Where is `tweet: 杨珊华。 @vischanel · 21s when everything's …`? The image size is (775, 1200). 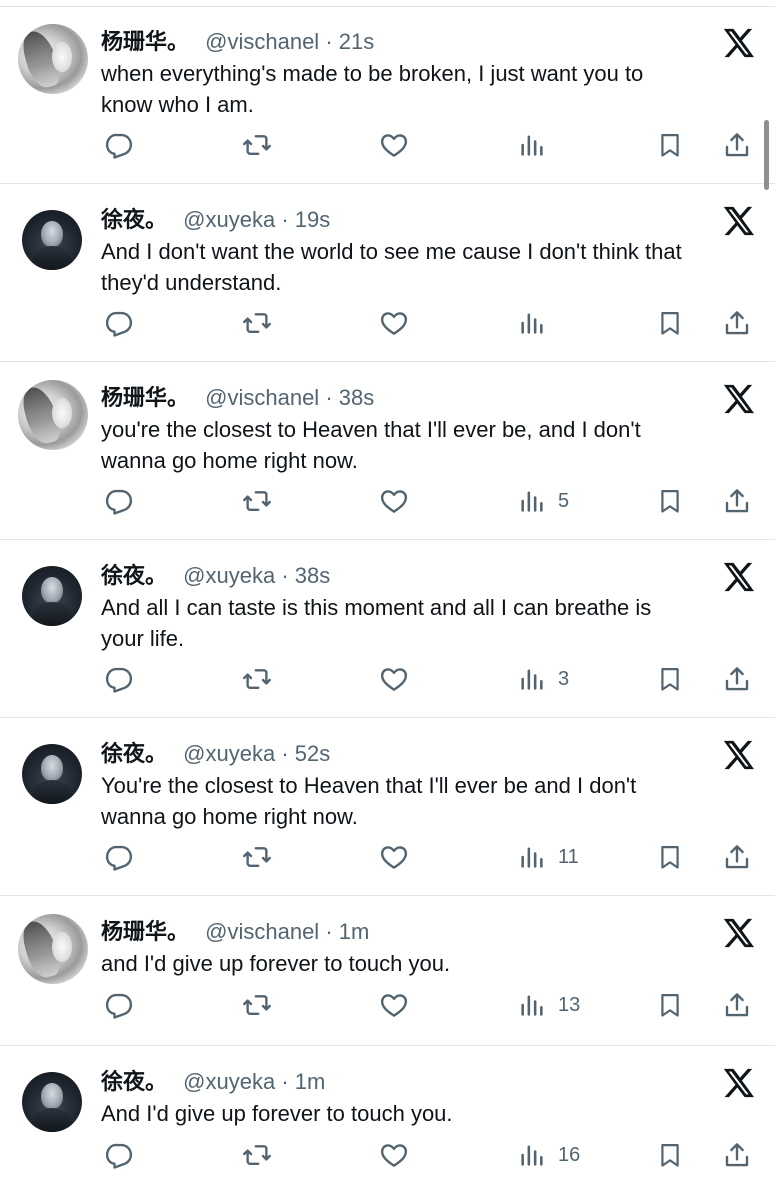 tweet: 杨珊华。 @vischanel · 21s when everything's … is located at coordinates (387, 95).